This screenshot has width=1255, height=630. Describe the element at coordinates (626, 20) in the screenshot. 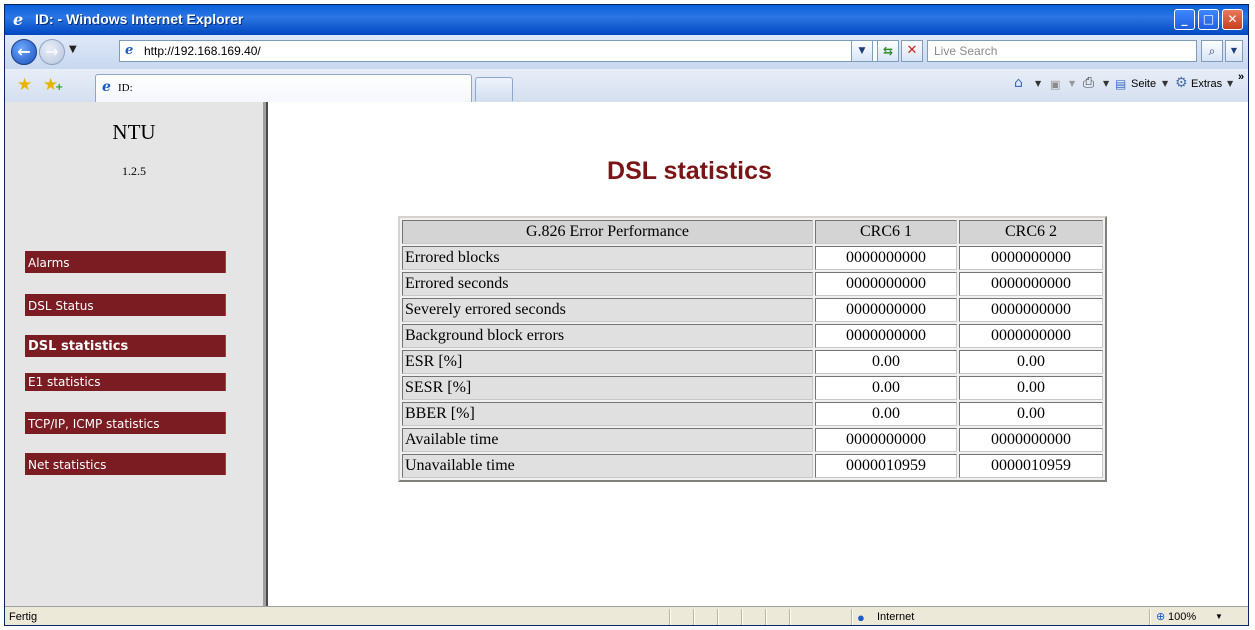

I see `title-bar: e ID: - Windows Internet Explorer _ □ ✕` at that location.